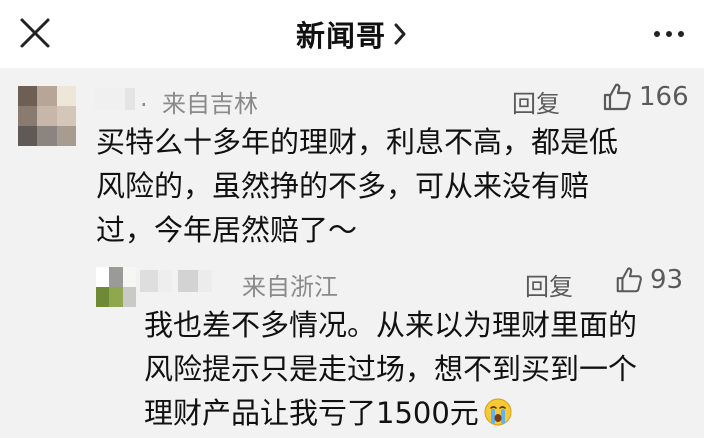 The image size is (704, 438). I want to click on more-vertical-dots-icon, so click(657, 34).